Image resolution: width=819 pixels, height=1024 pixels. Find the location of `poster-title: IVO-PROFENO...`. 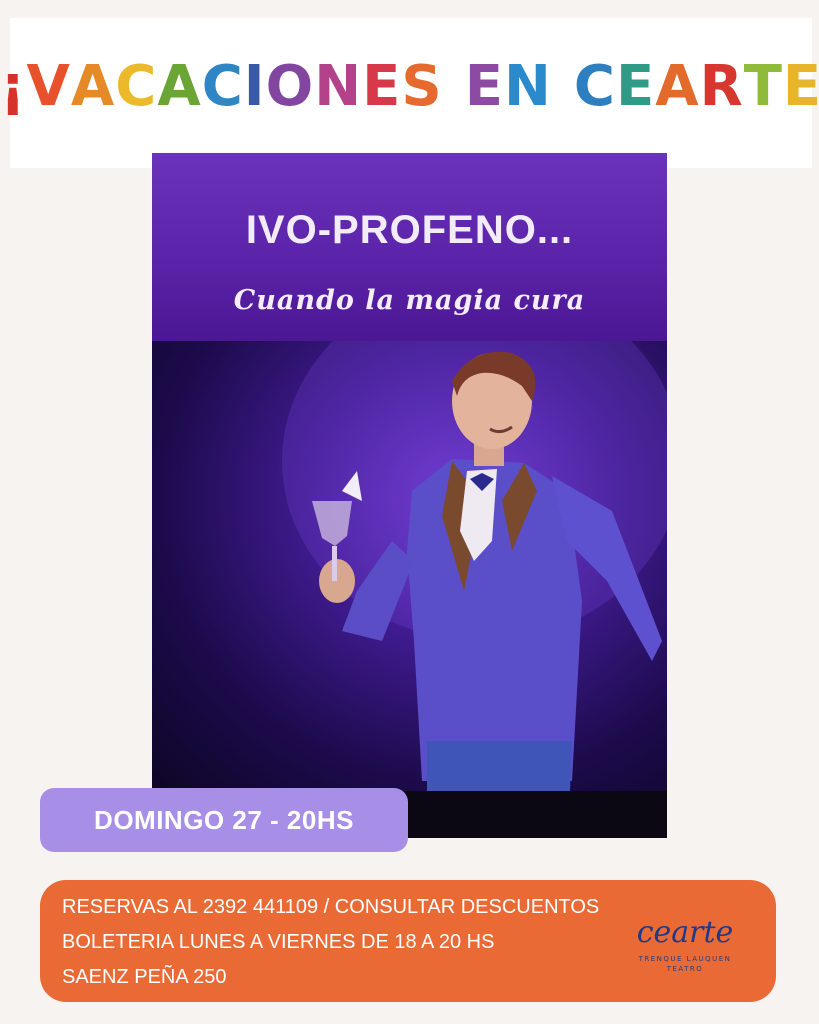

poster-title: IVO-PROFENO... is located at coordinates (409, 230).